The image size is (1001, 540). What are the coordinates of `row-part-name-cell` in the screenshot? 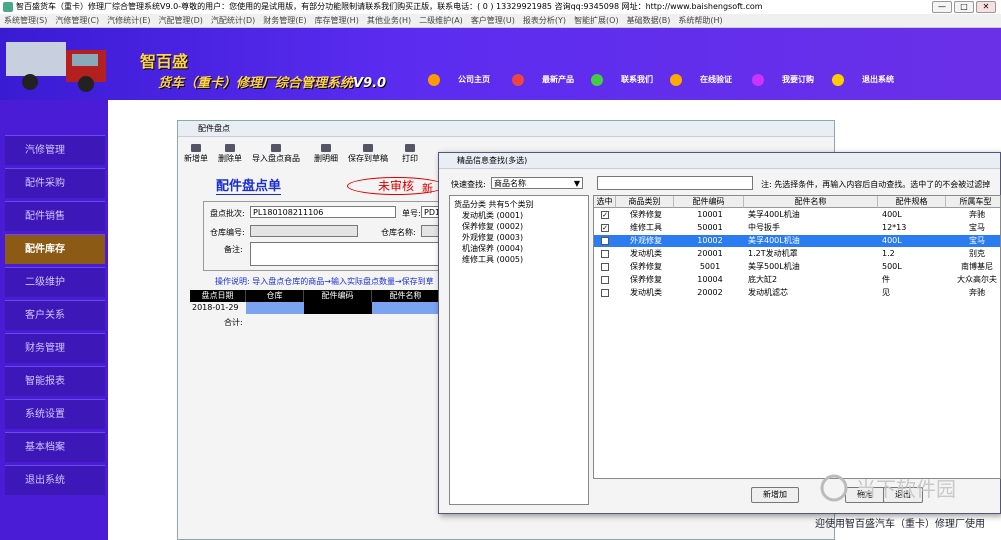 It's located at (406, 308).